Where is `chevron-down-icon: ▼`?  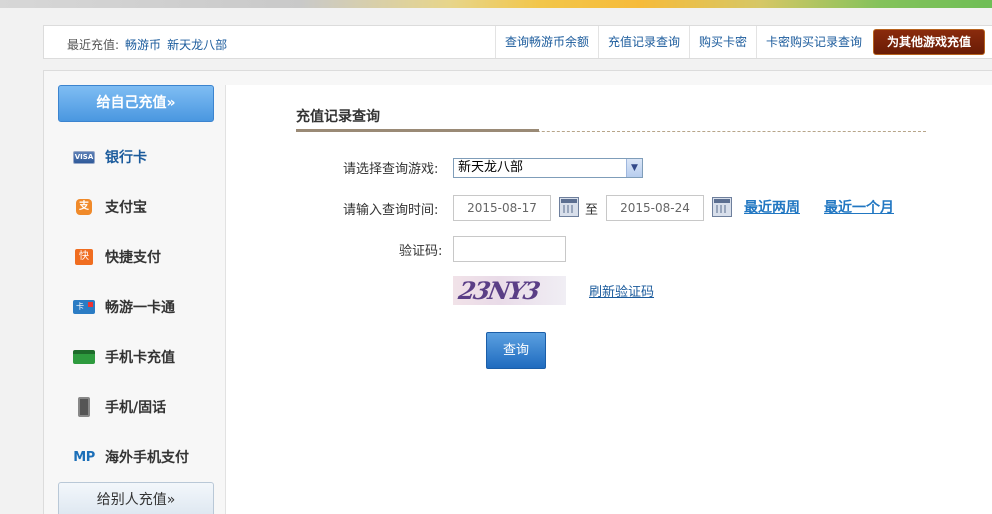 chevron-down-icon: ▼ is located at coordinates (634, 168).